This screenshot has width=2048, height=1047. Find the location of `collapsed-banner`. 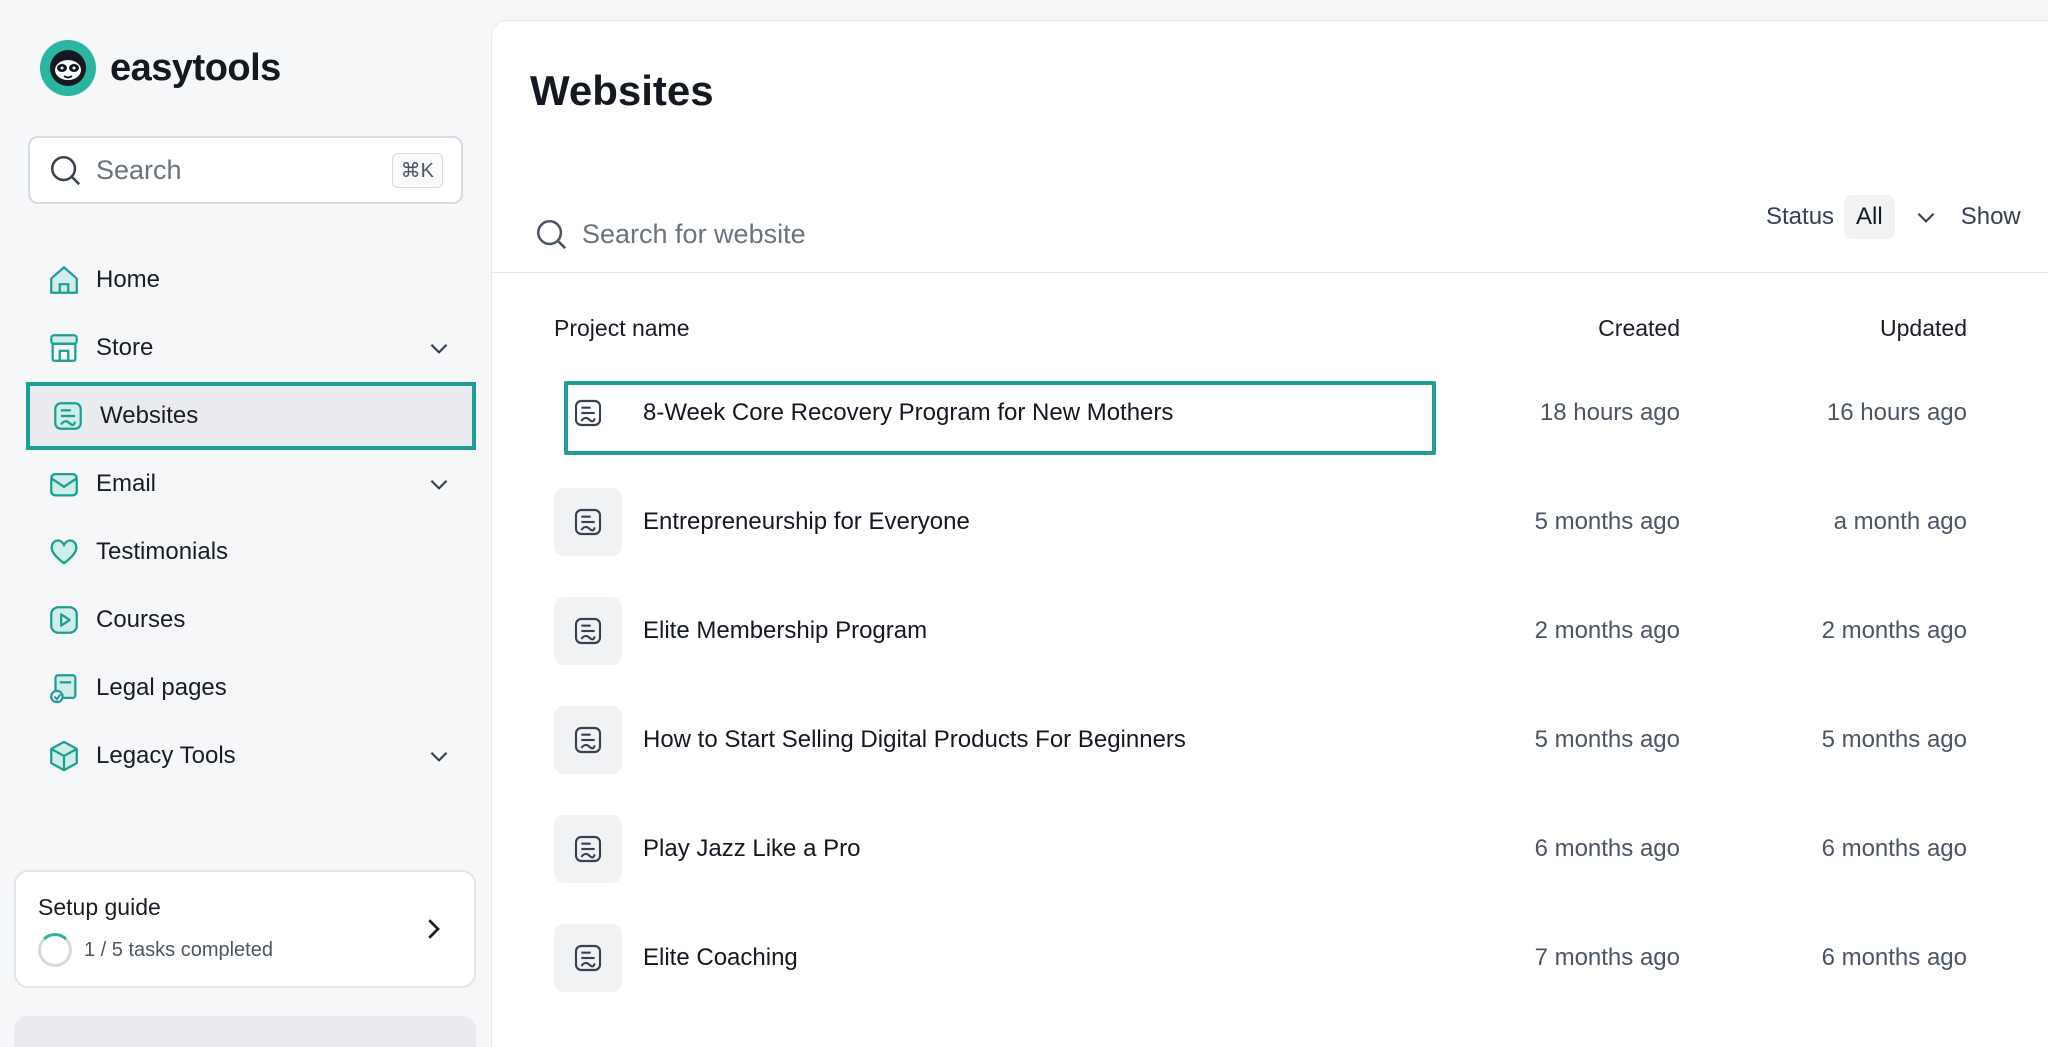

collapsed-banner is located at coordinates (245, 1031).